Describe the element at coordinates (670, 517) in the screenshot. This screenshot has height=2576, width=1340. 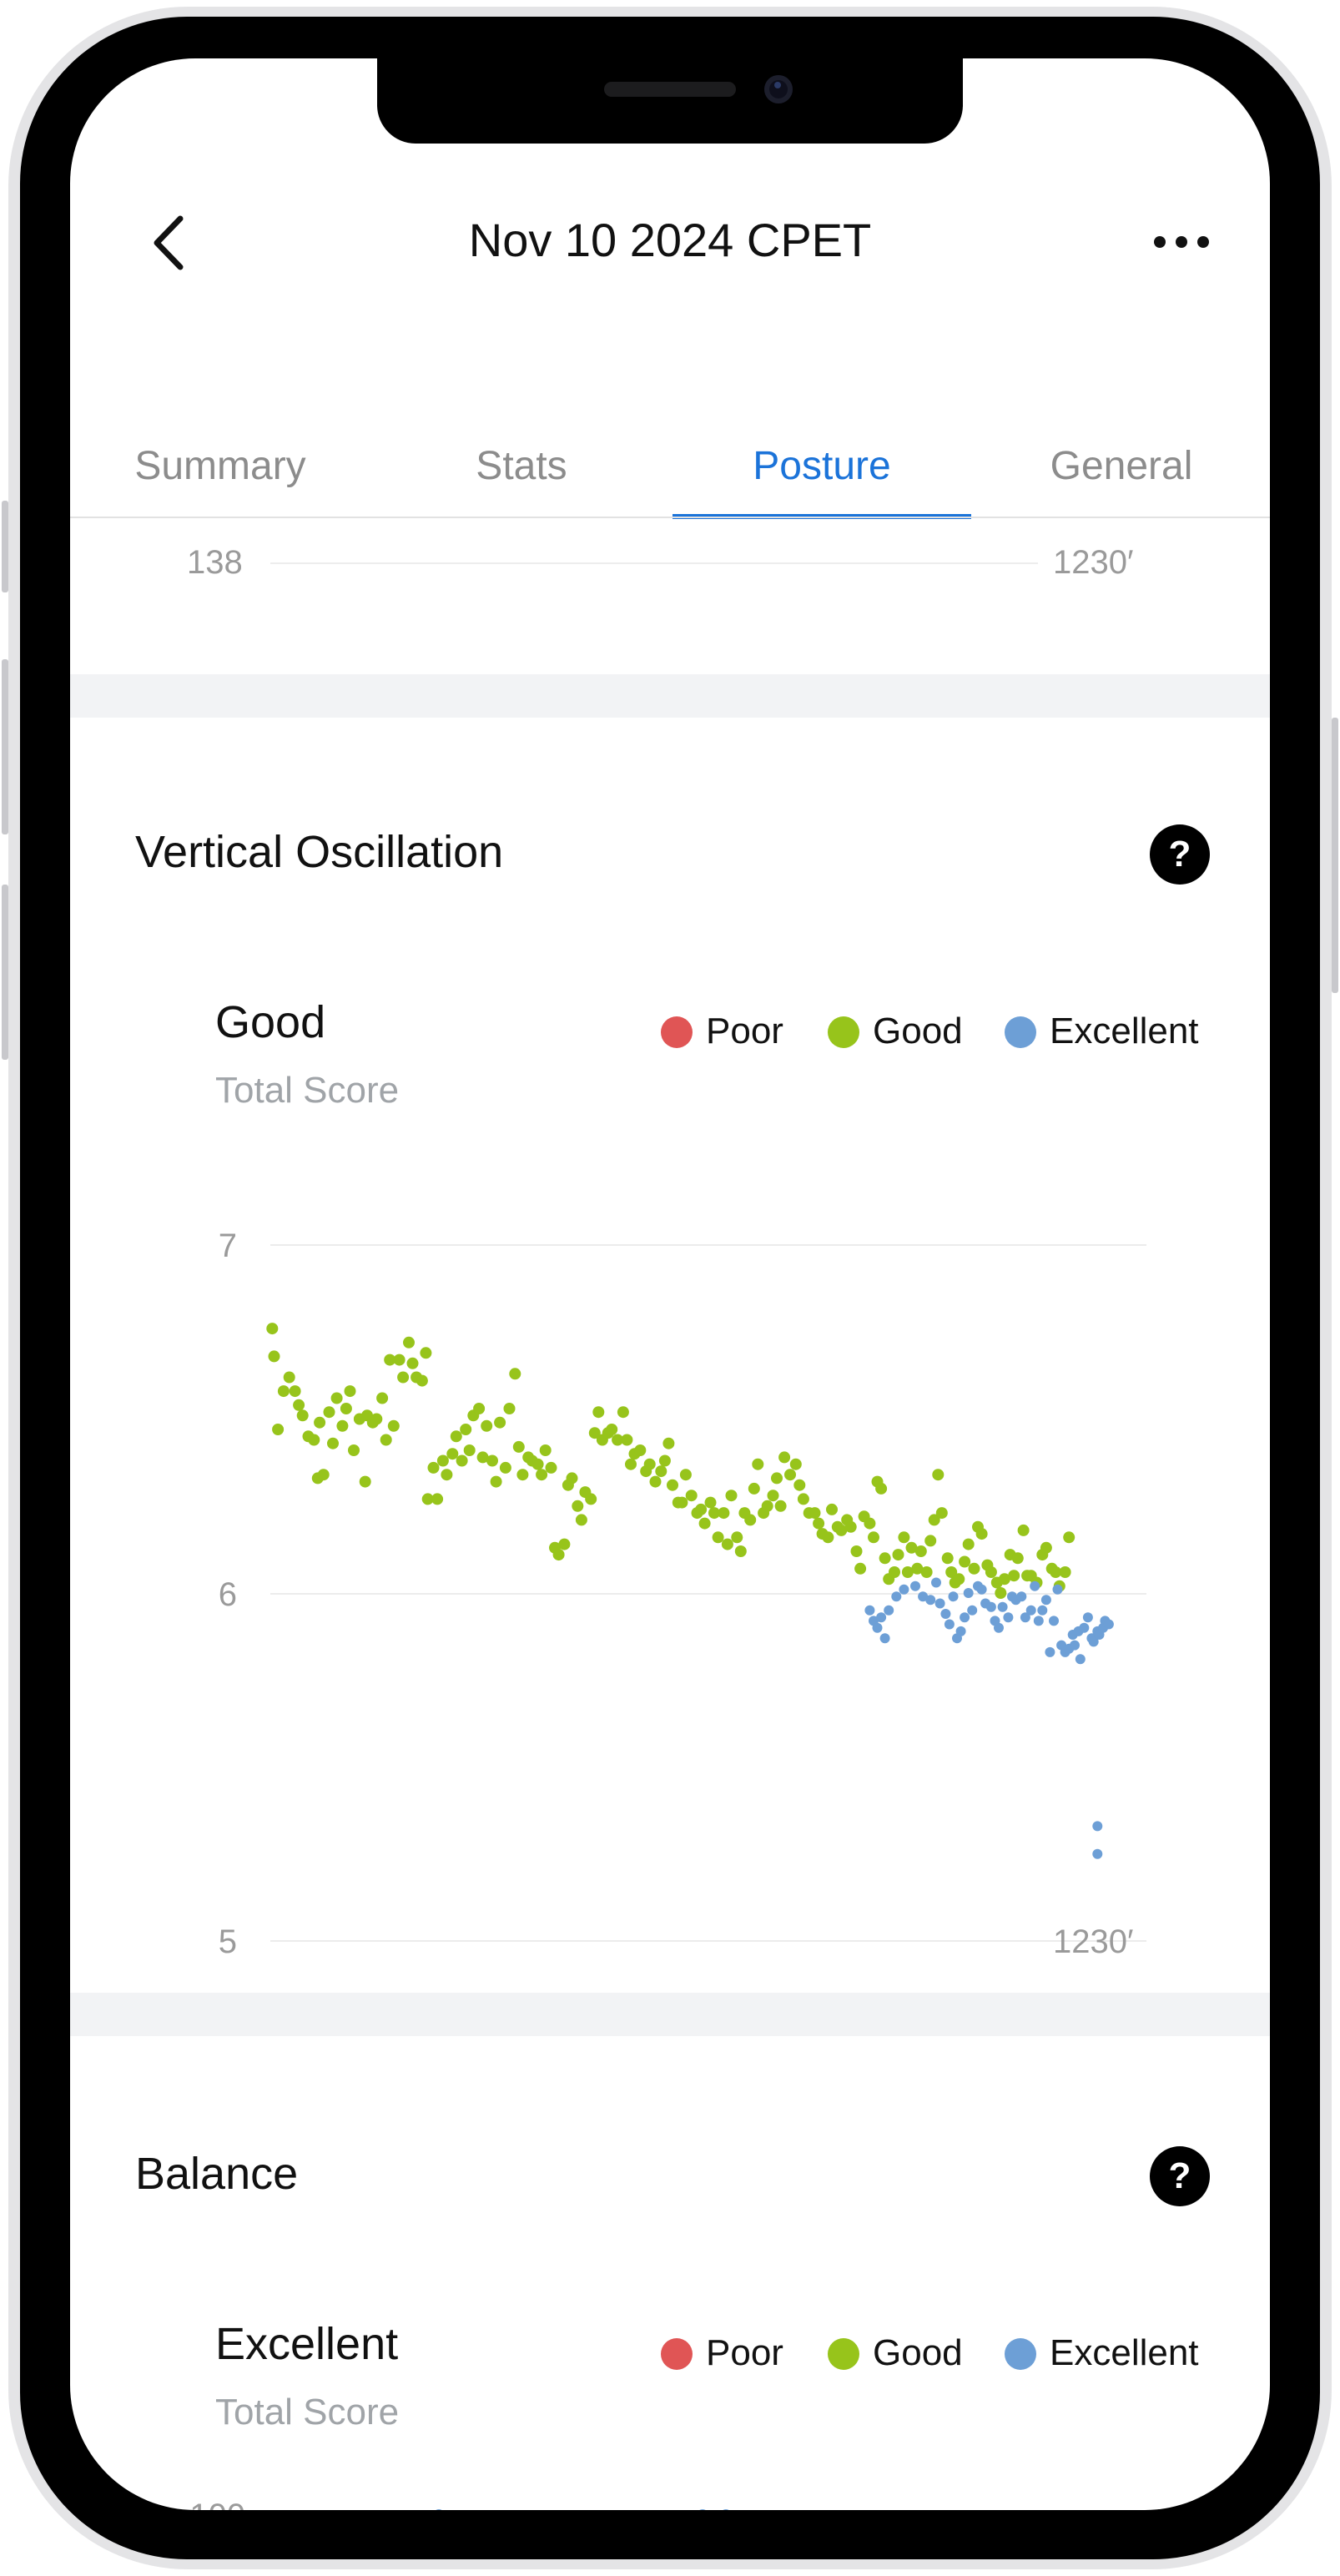
I see `tab-bar-divider` at that location.